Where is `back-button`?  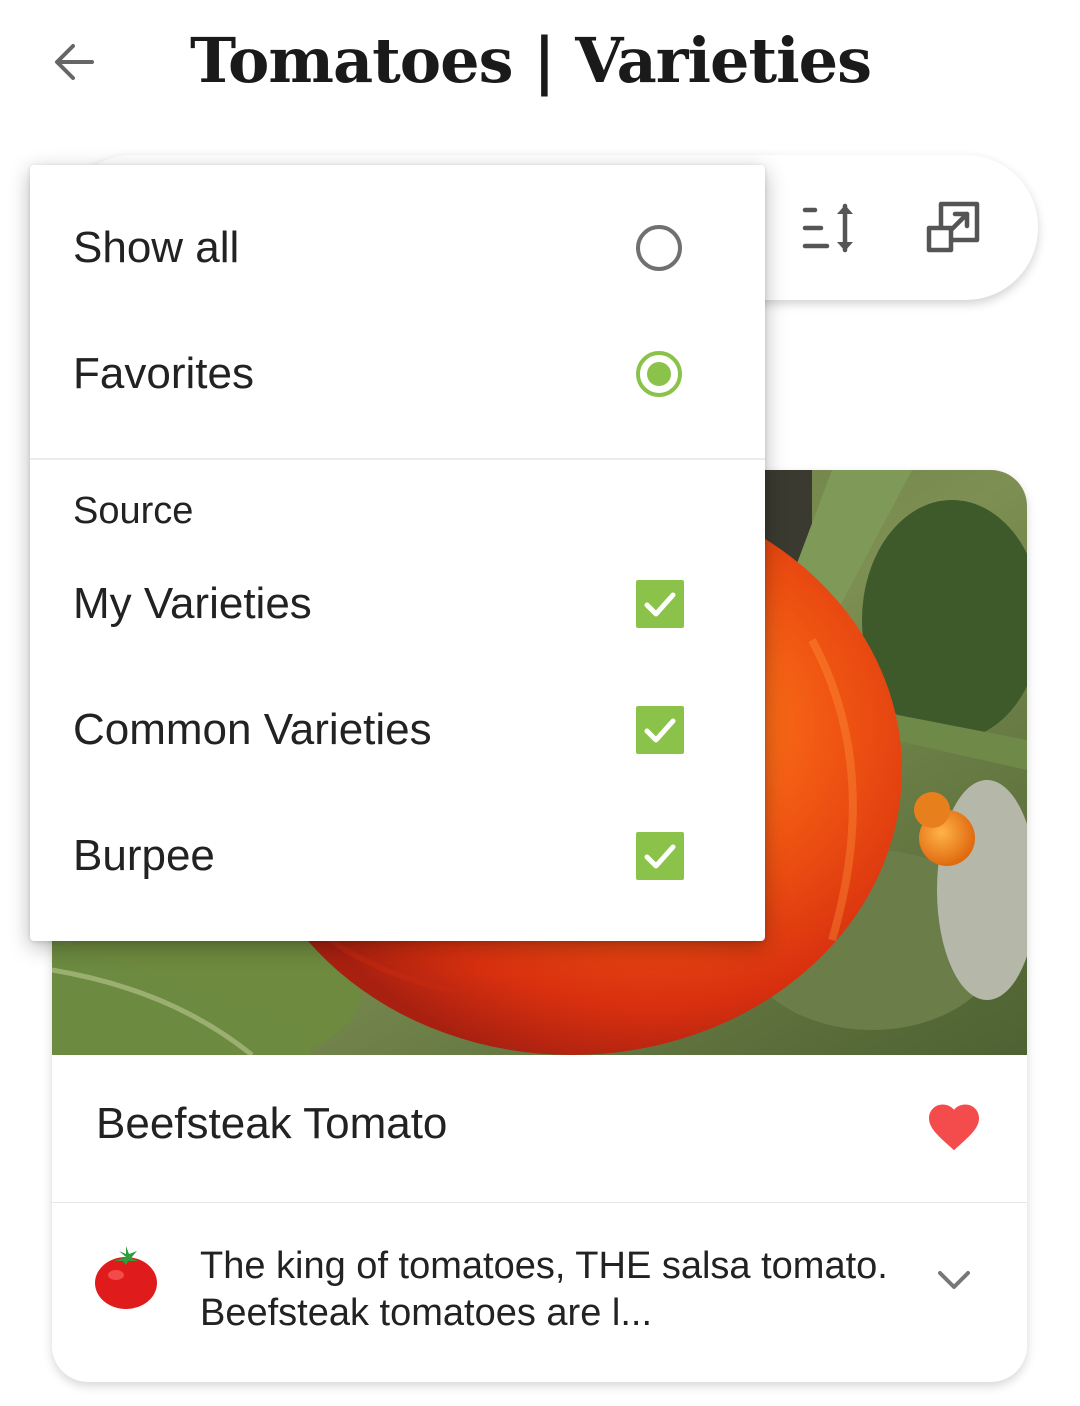 back-button is located at coordinates (74, 62).